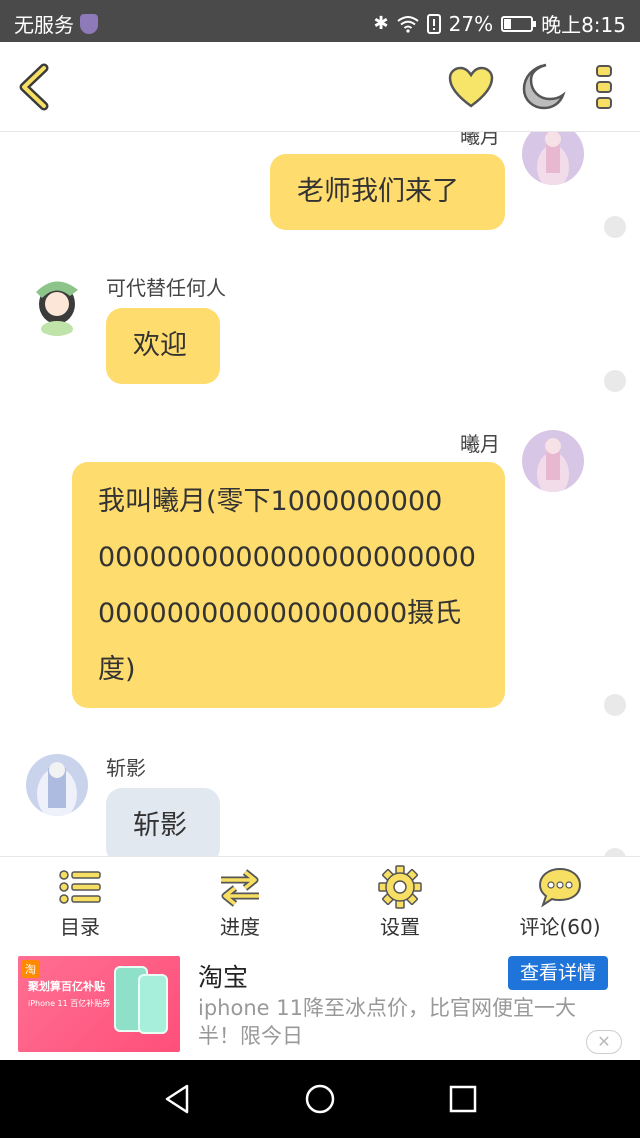 The width and height of the screenshot is (640, 1138). I want to click on tab-label: 设置, so click(400, 927).